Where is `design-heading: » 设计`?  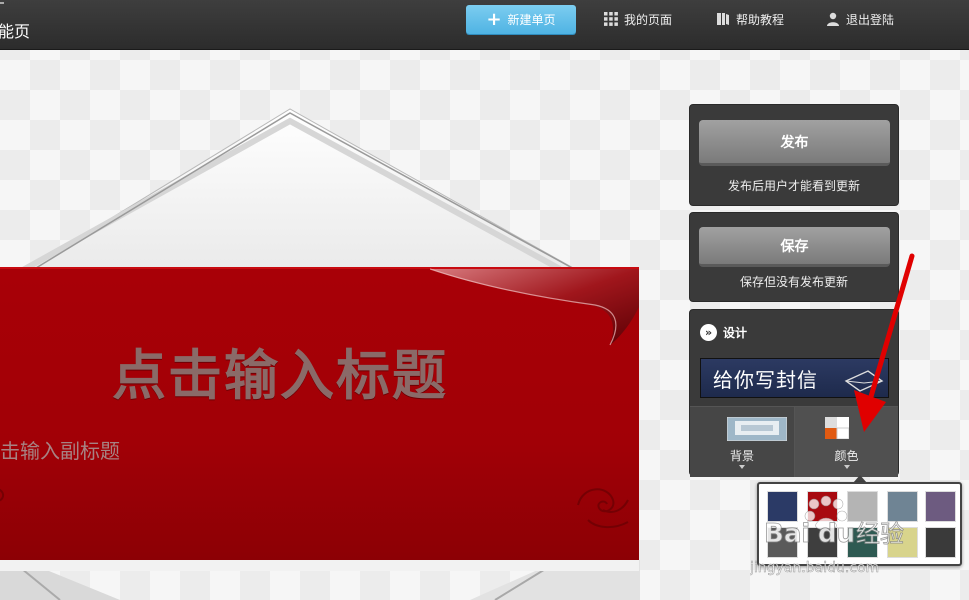 design-heading: » 设计 is located at coordinates (723, 332).